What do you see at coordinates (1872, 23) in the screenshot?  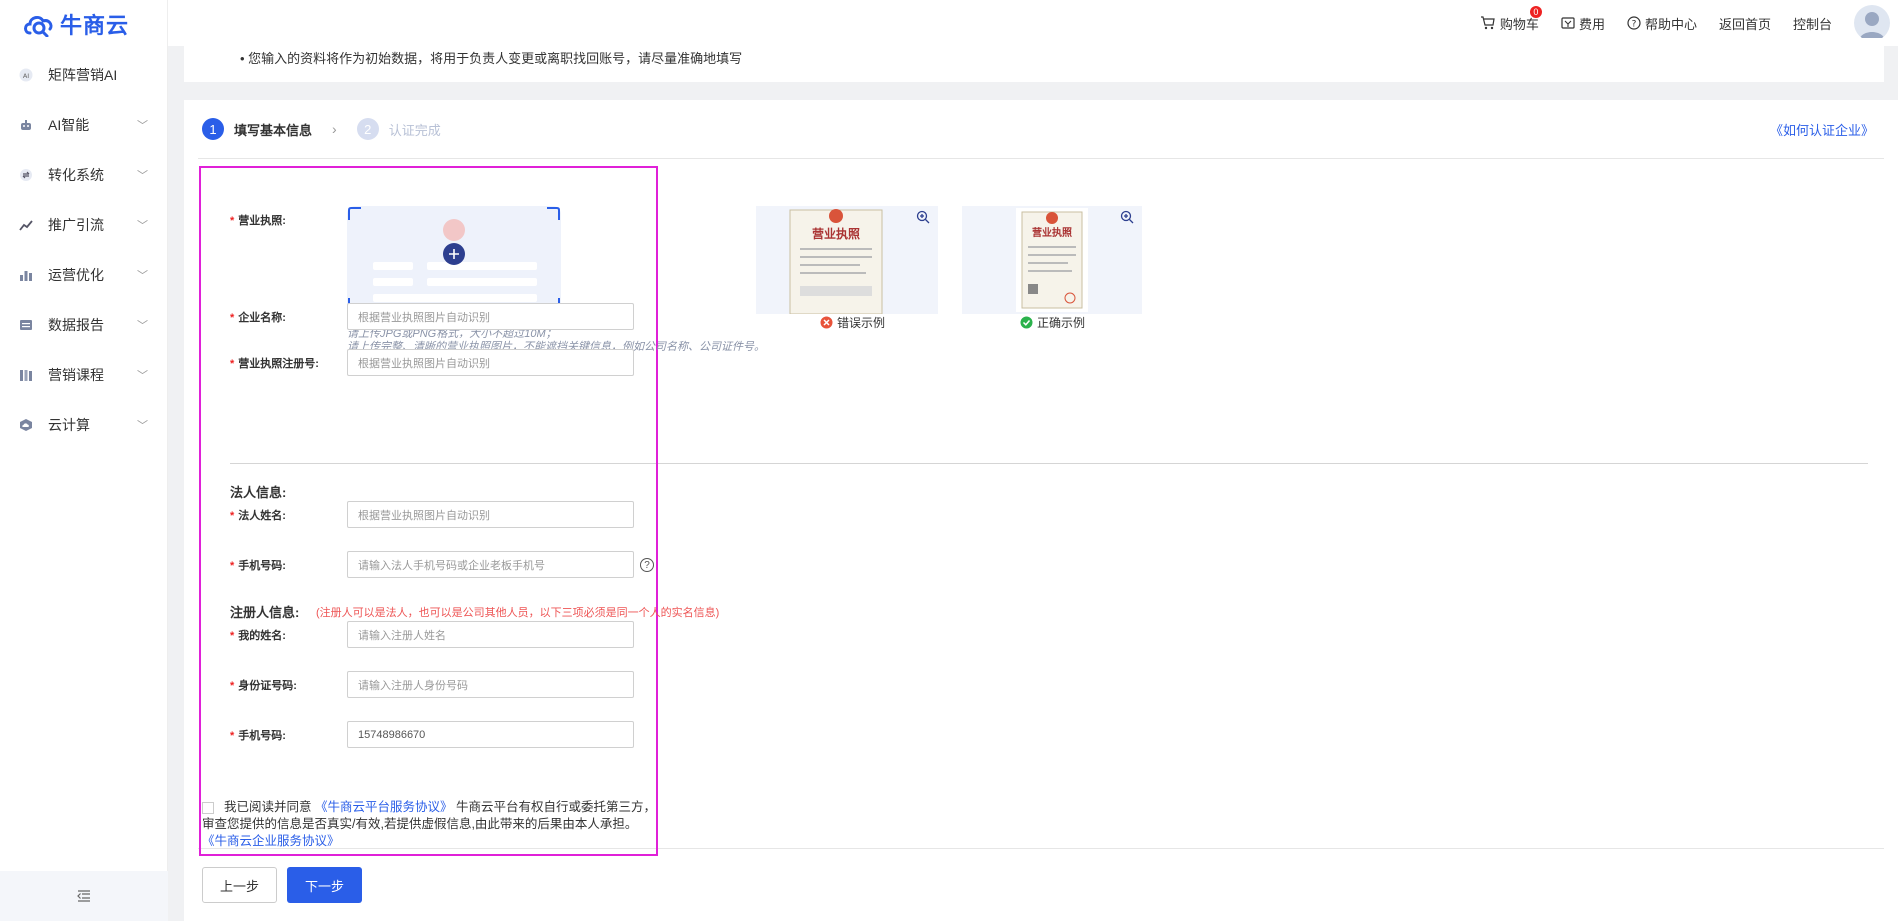 I see `avatar` at bounding box center [1872, 23].